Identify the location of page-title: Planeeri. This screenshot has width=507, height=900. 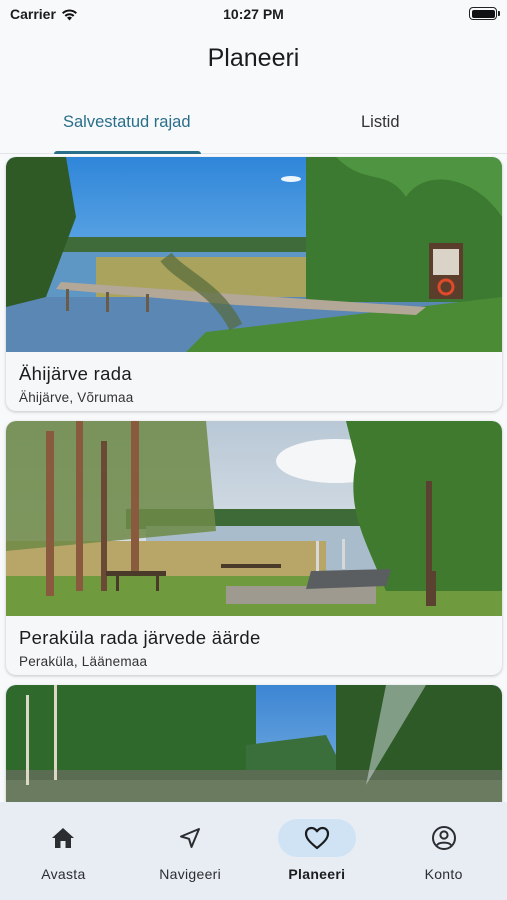
(253, 58).